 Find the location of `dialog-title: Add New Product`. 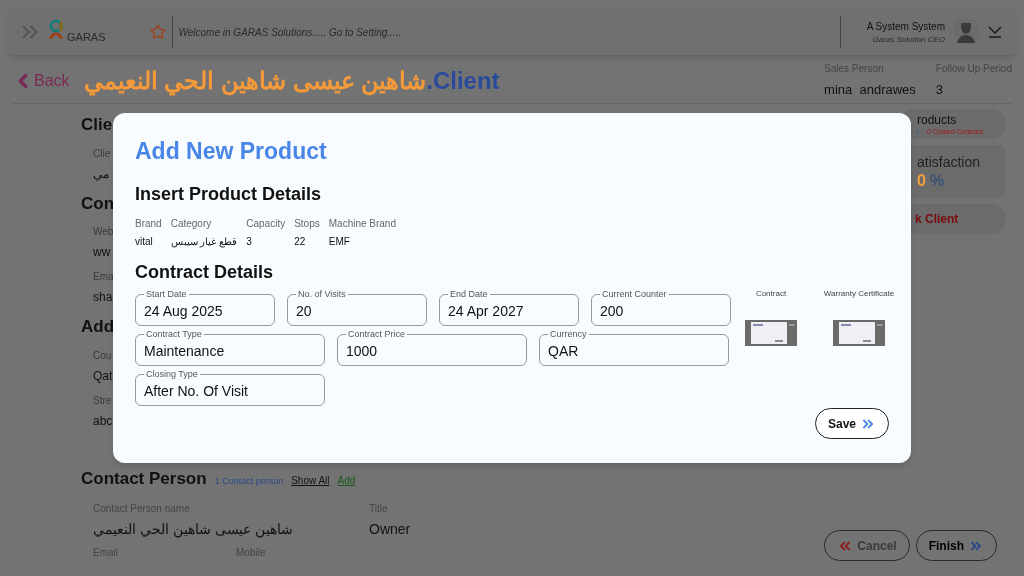

dialog-title: Add New Product is located at coordinates (231, 151).